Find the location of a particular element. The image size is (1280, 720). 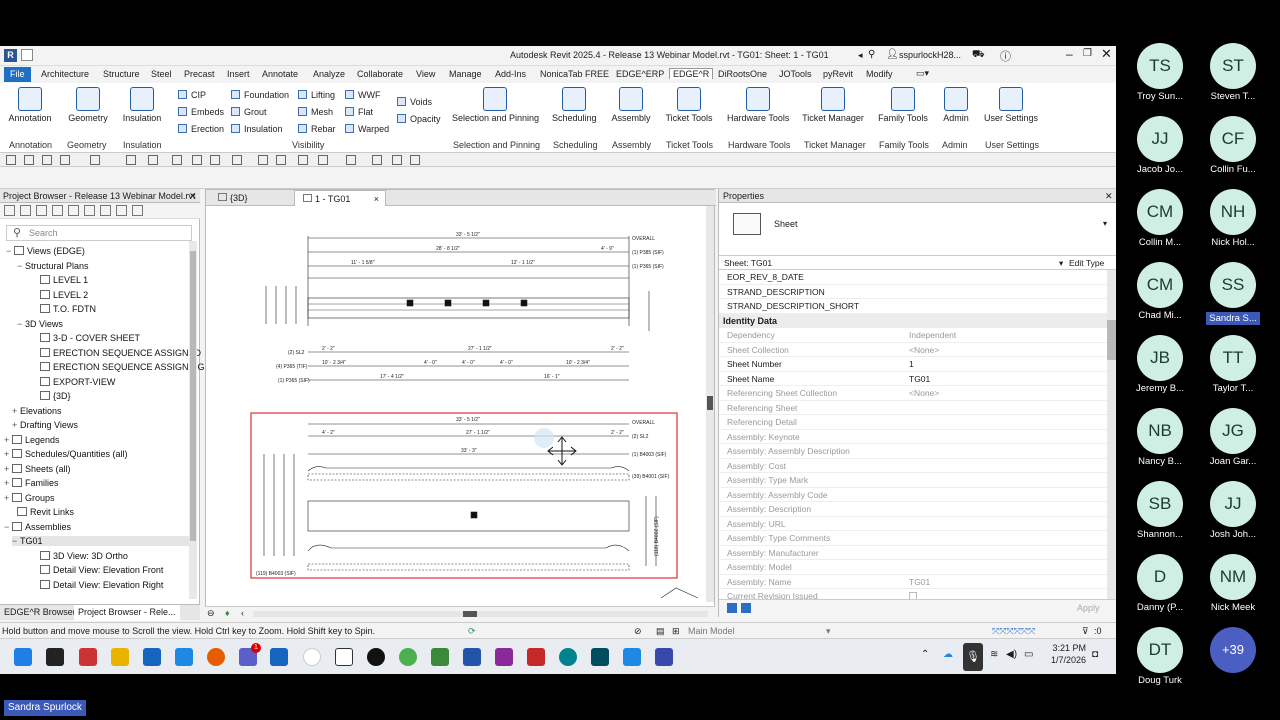

tree-item: + Legends is located at coordinates (32, 440).